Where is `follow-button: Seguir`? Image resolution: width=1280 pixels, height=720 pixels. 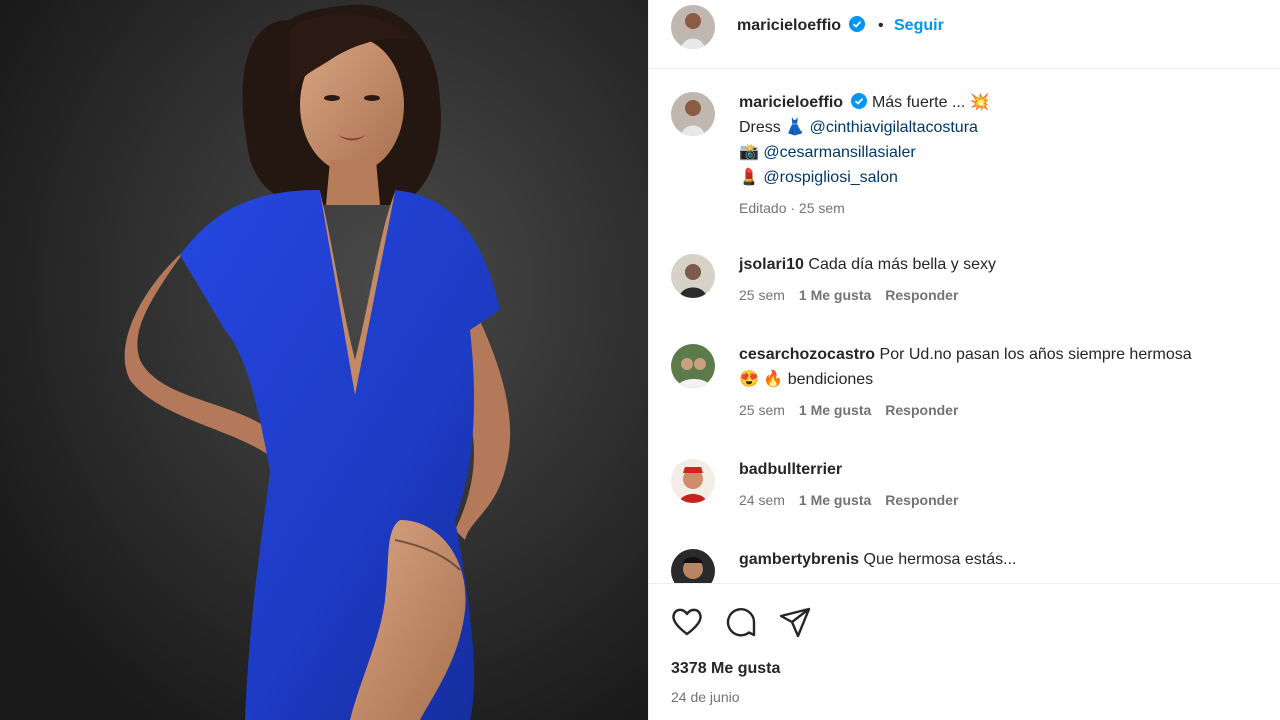
follow-button: Seguir is located at coordinates (919, 25).